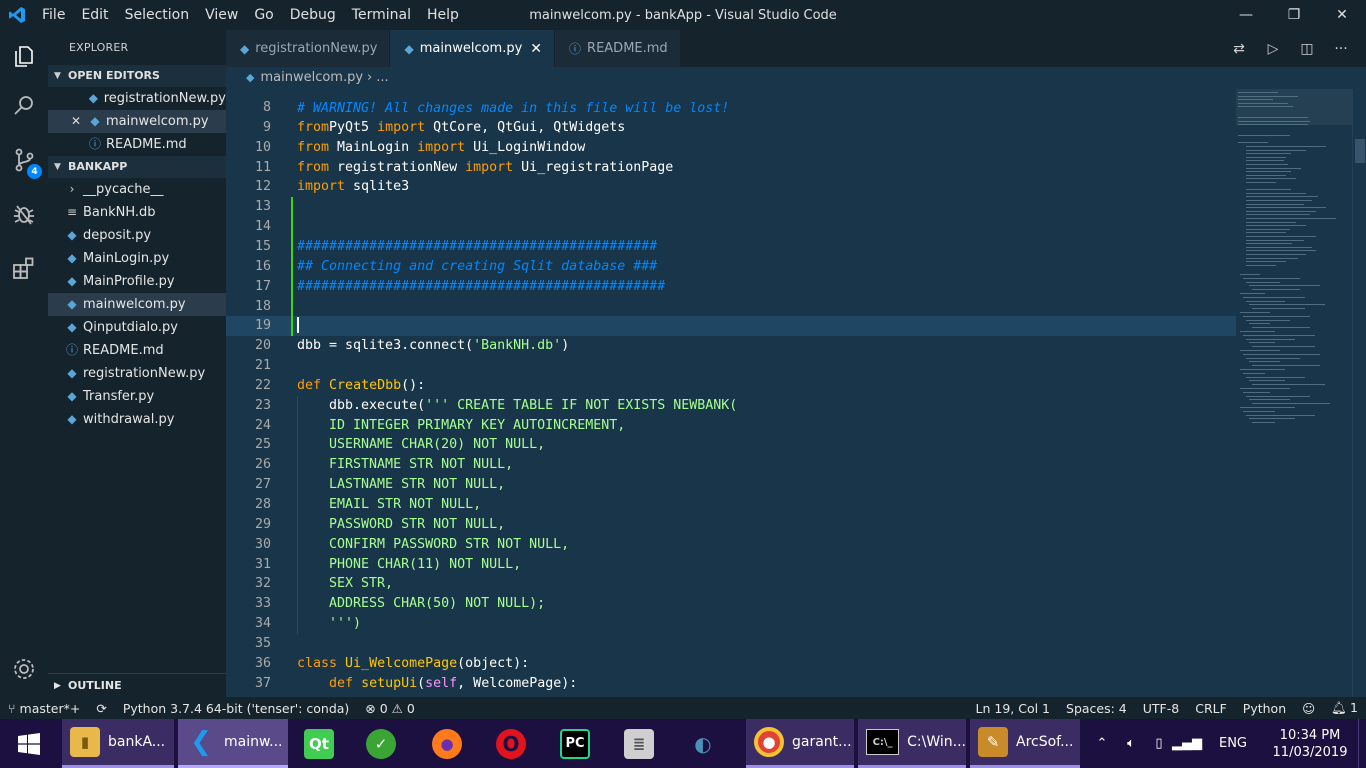  I want to click on open-editors-section: ▼ OPEN EDITORS, so click(137, 76).